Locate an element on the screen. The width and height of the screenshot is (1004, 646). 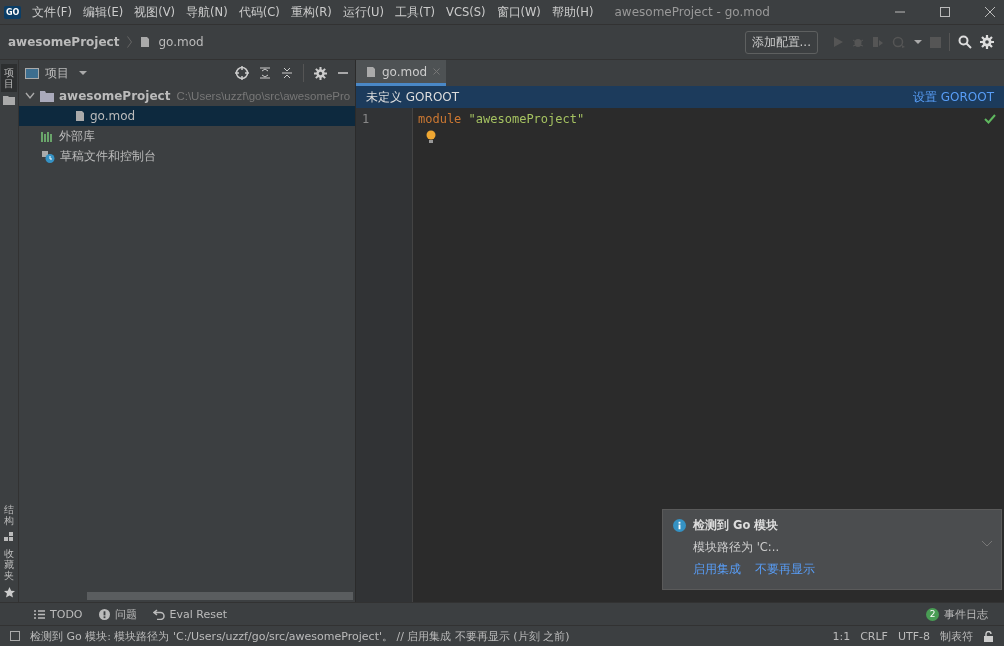
menu-item: 编辑(E) is located at coordinates (103, 12).